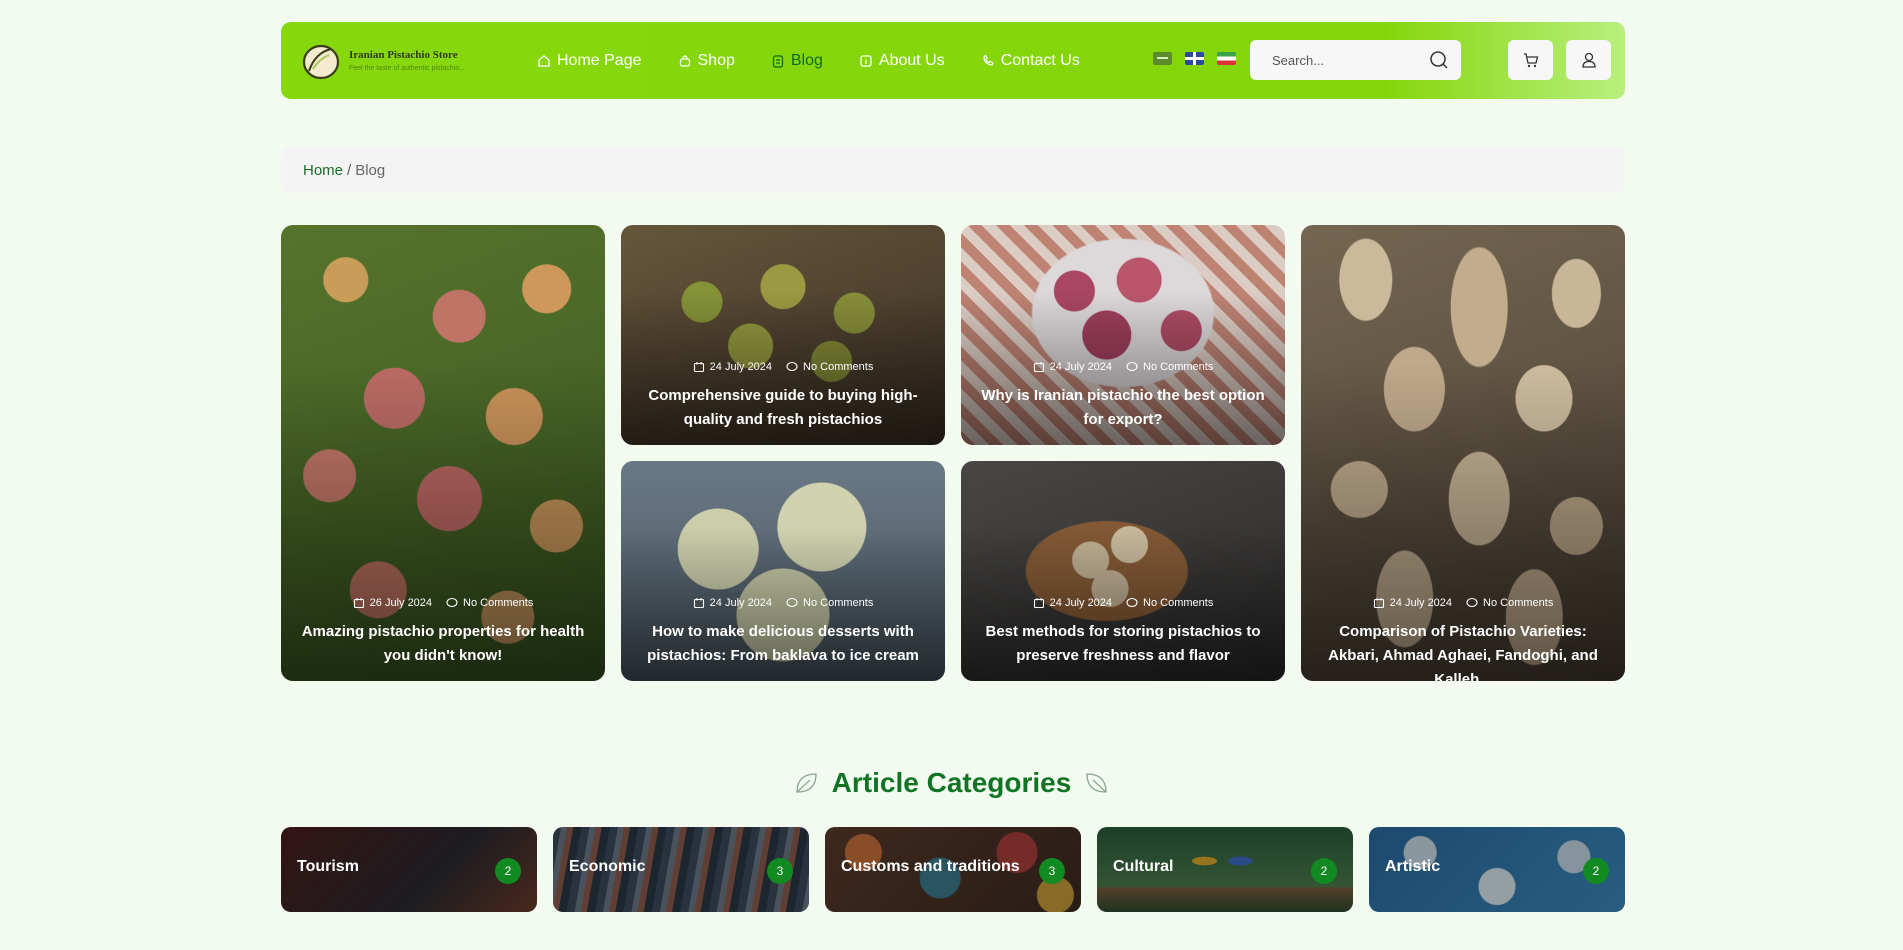 This screenshot has height=950, width=1903. Describe the element at coordinates (321, 61) in the screenshot. I see `pistachio-logo-icon` at that location.